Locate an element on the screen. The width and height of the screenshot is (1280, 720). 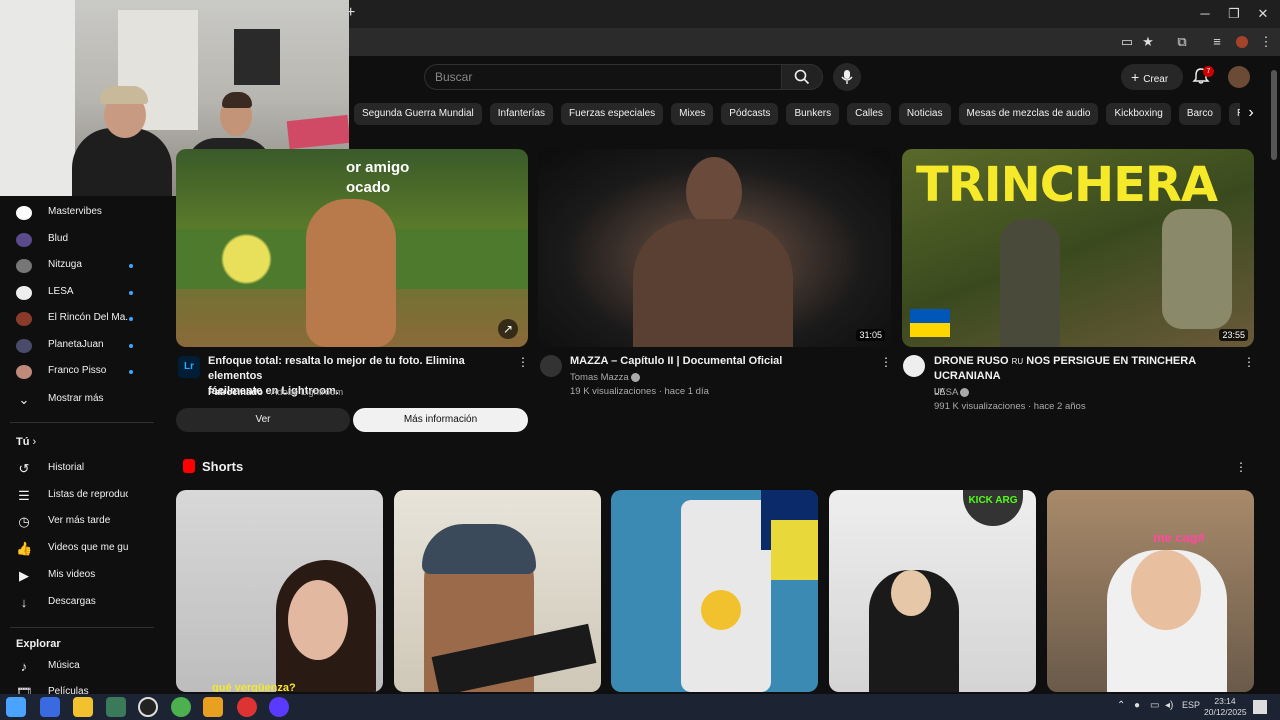
explore-section-heading: Explorar is located at coordinates (38, 644).